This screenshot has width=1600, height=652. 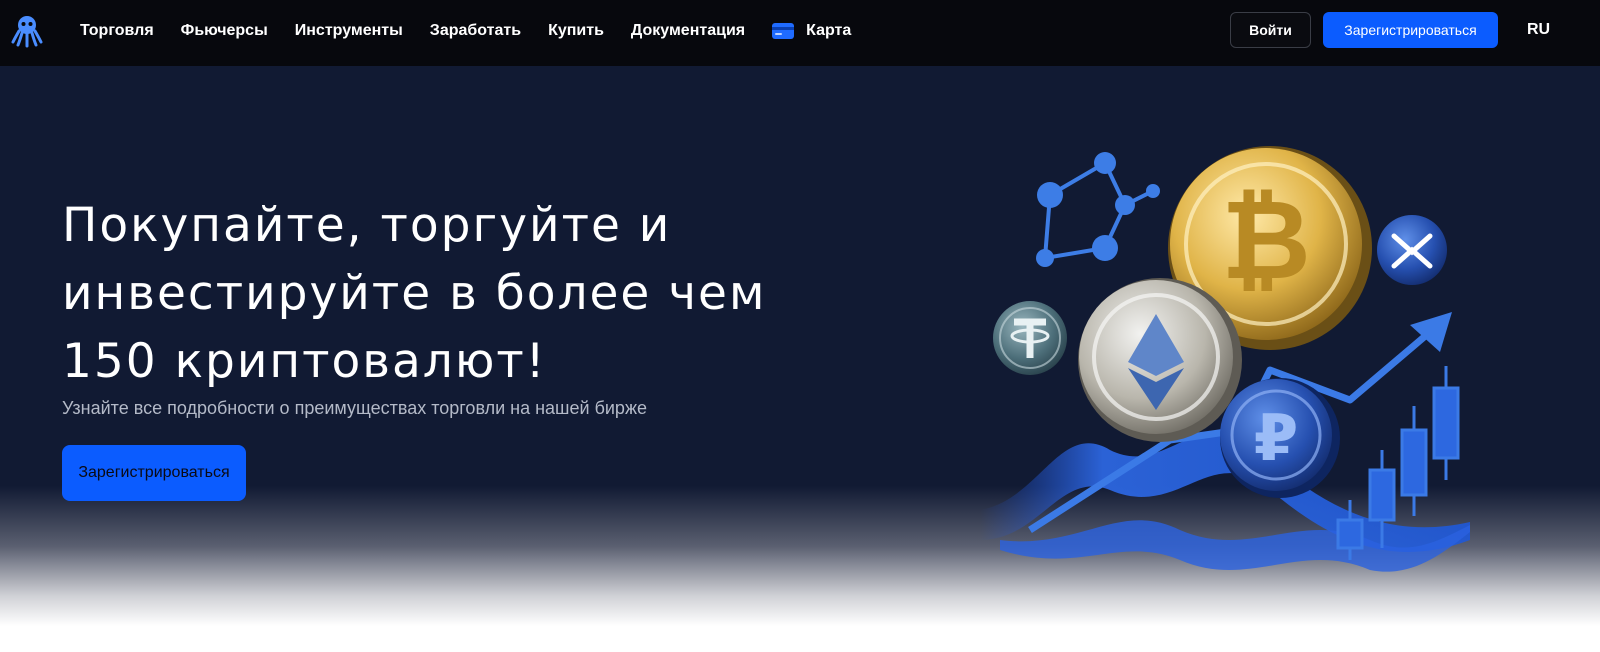 I want to click on nav-item-card: Карта, so click(x=811, y=31).